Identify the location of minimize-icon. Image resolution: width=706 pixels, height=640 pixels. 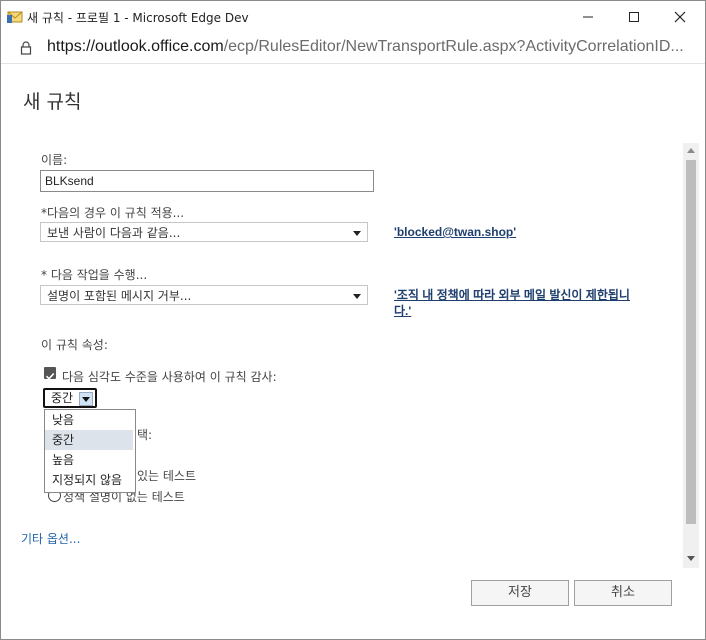
(588, 17).